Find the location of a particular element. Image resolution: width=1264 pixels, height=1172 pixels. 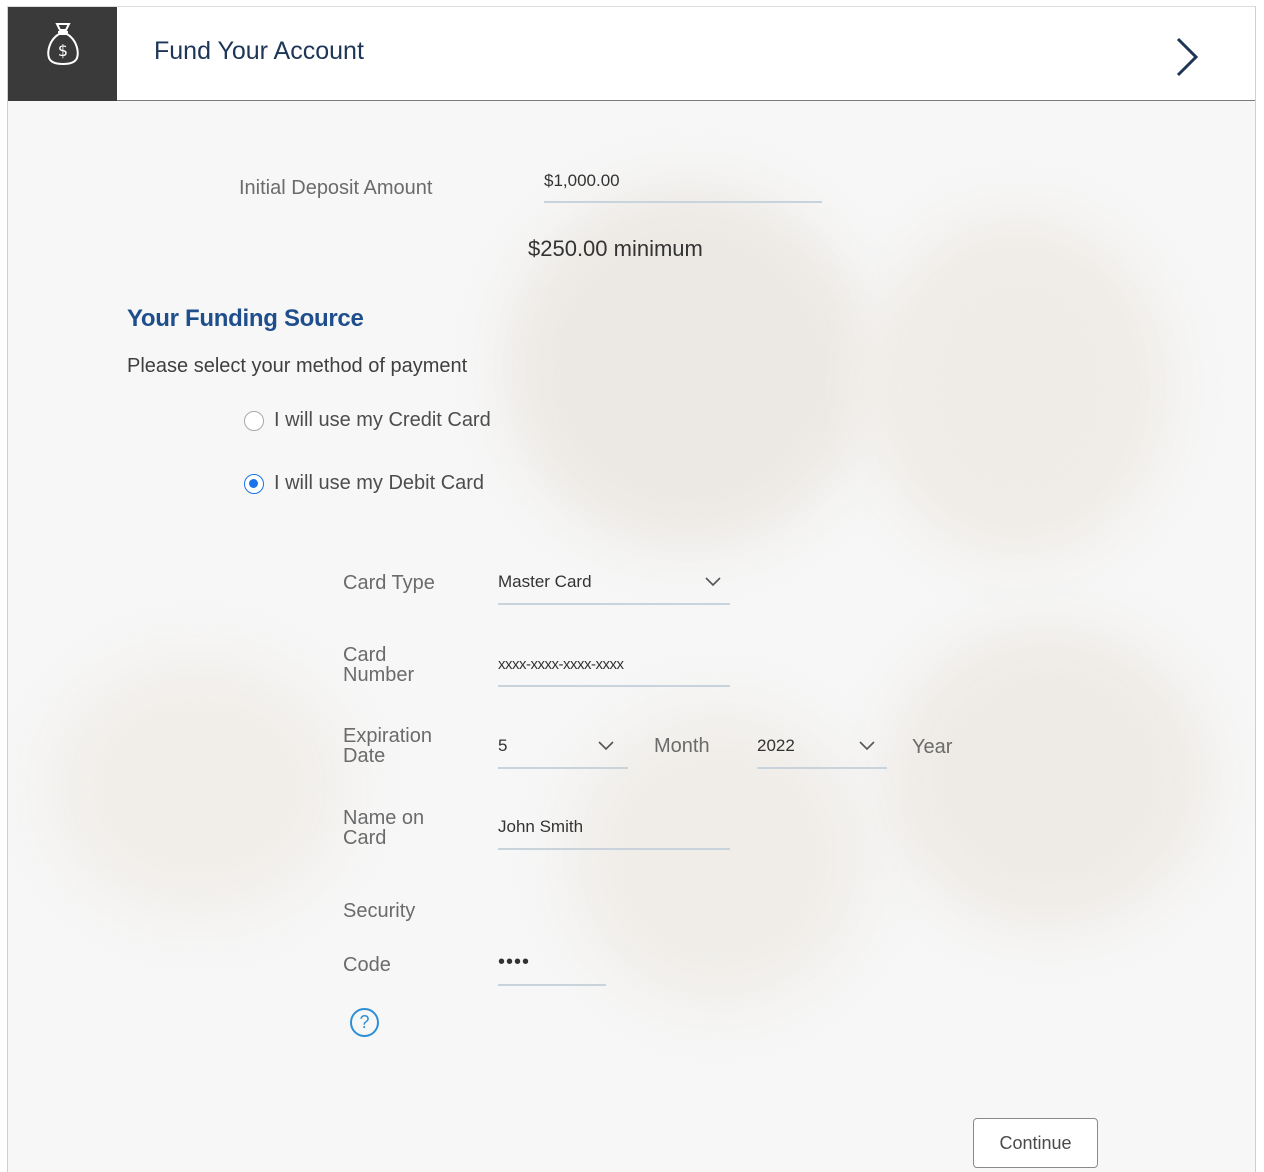

expiration-date-label: Expiration Date is located at coordinates (387, 746).